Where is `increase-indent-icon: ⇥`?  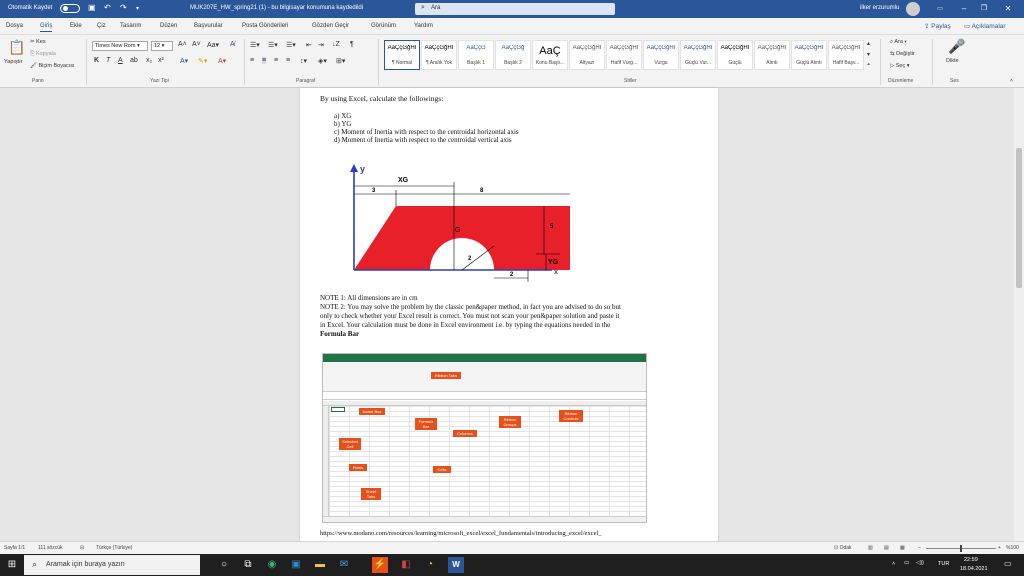
increase-indent-icon: ⇥ is located at coordinates (321, 45).